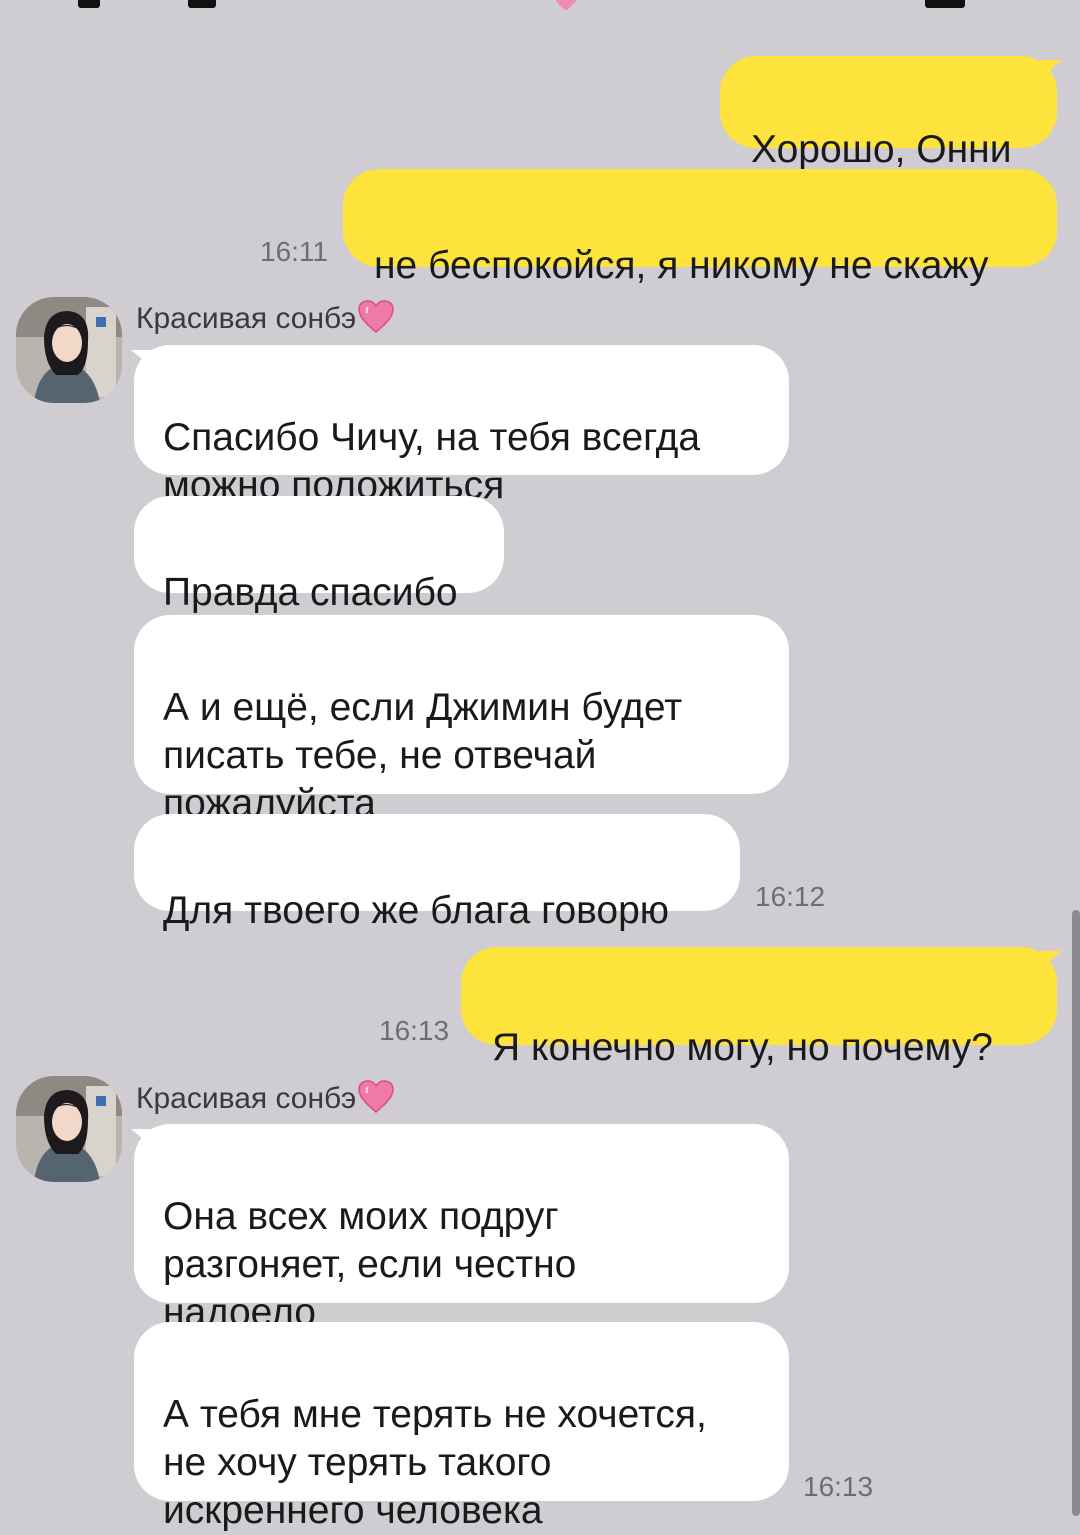 The image size is (1080, 1535). Describe the element at coordinates (566, 6) in the screenshot. I see `heart-icon` at that location.